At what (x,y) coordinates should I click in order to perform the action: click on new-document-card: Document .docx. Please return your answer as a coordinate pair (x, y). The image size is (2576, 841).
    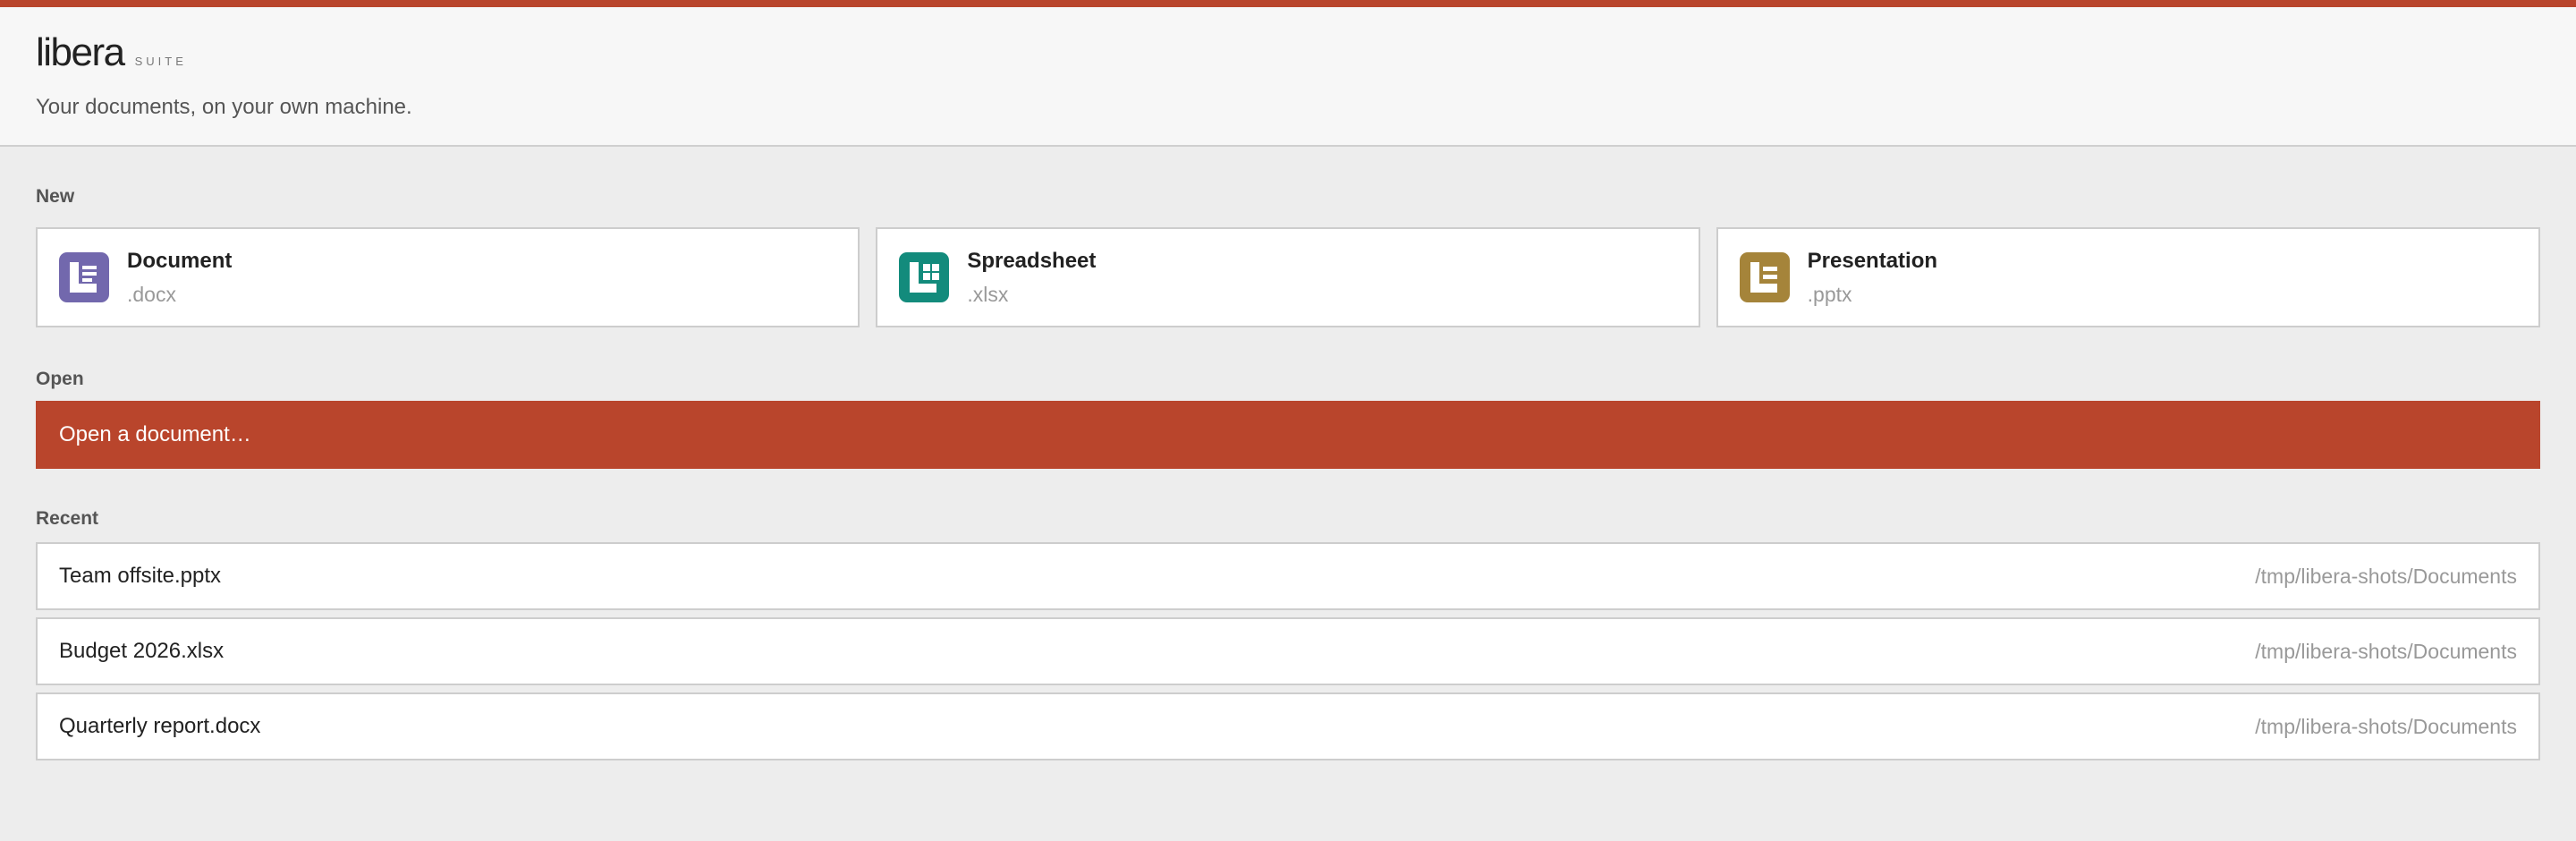
    Looking at the image, I should click on (448, 277).